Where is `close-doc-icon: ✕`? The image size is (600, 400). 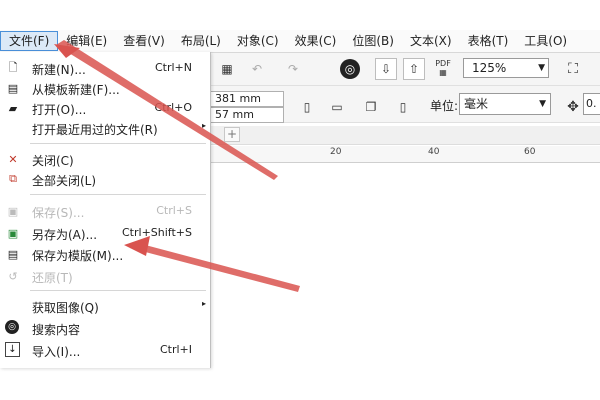
close-doc-icon: ✕ is located at coordinates (13, 159).